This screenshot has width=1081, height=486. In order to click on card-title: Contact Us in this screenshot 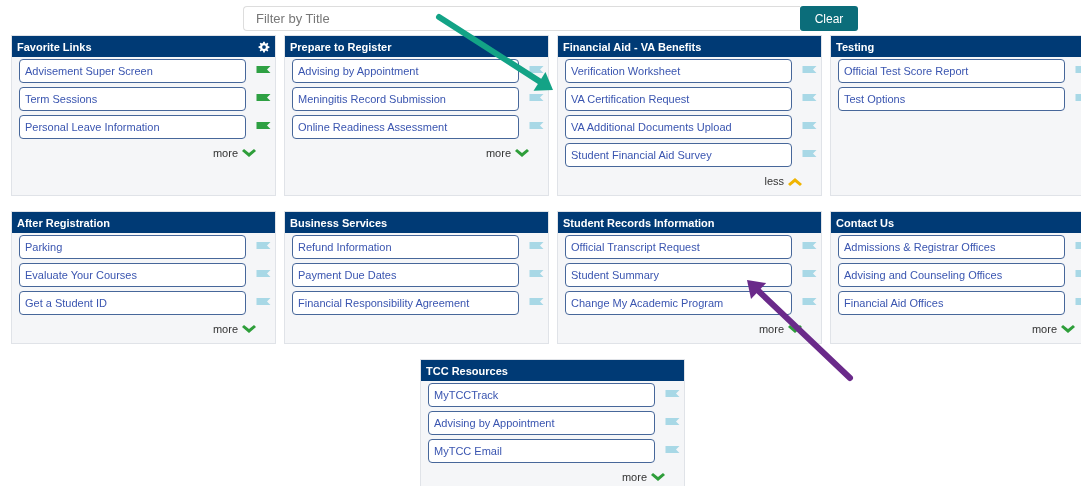, I will do `click(865, 222)`.